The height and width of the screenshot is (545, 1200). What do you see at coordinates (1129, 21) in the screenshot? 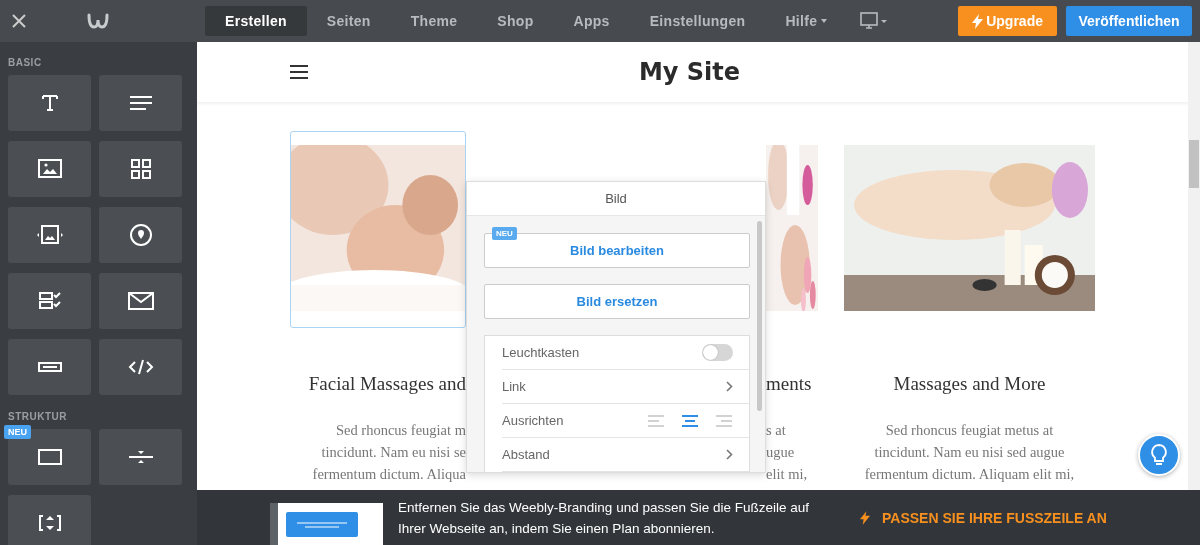
I see `publish-button: Veröffentlichen` at bounding box center [1129, 21].